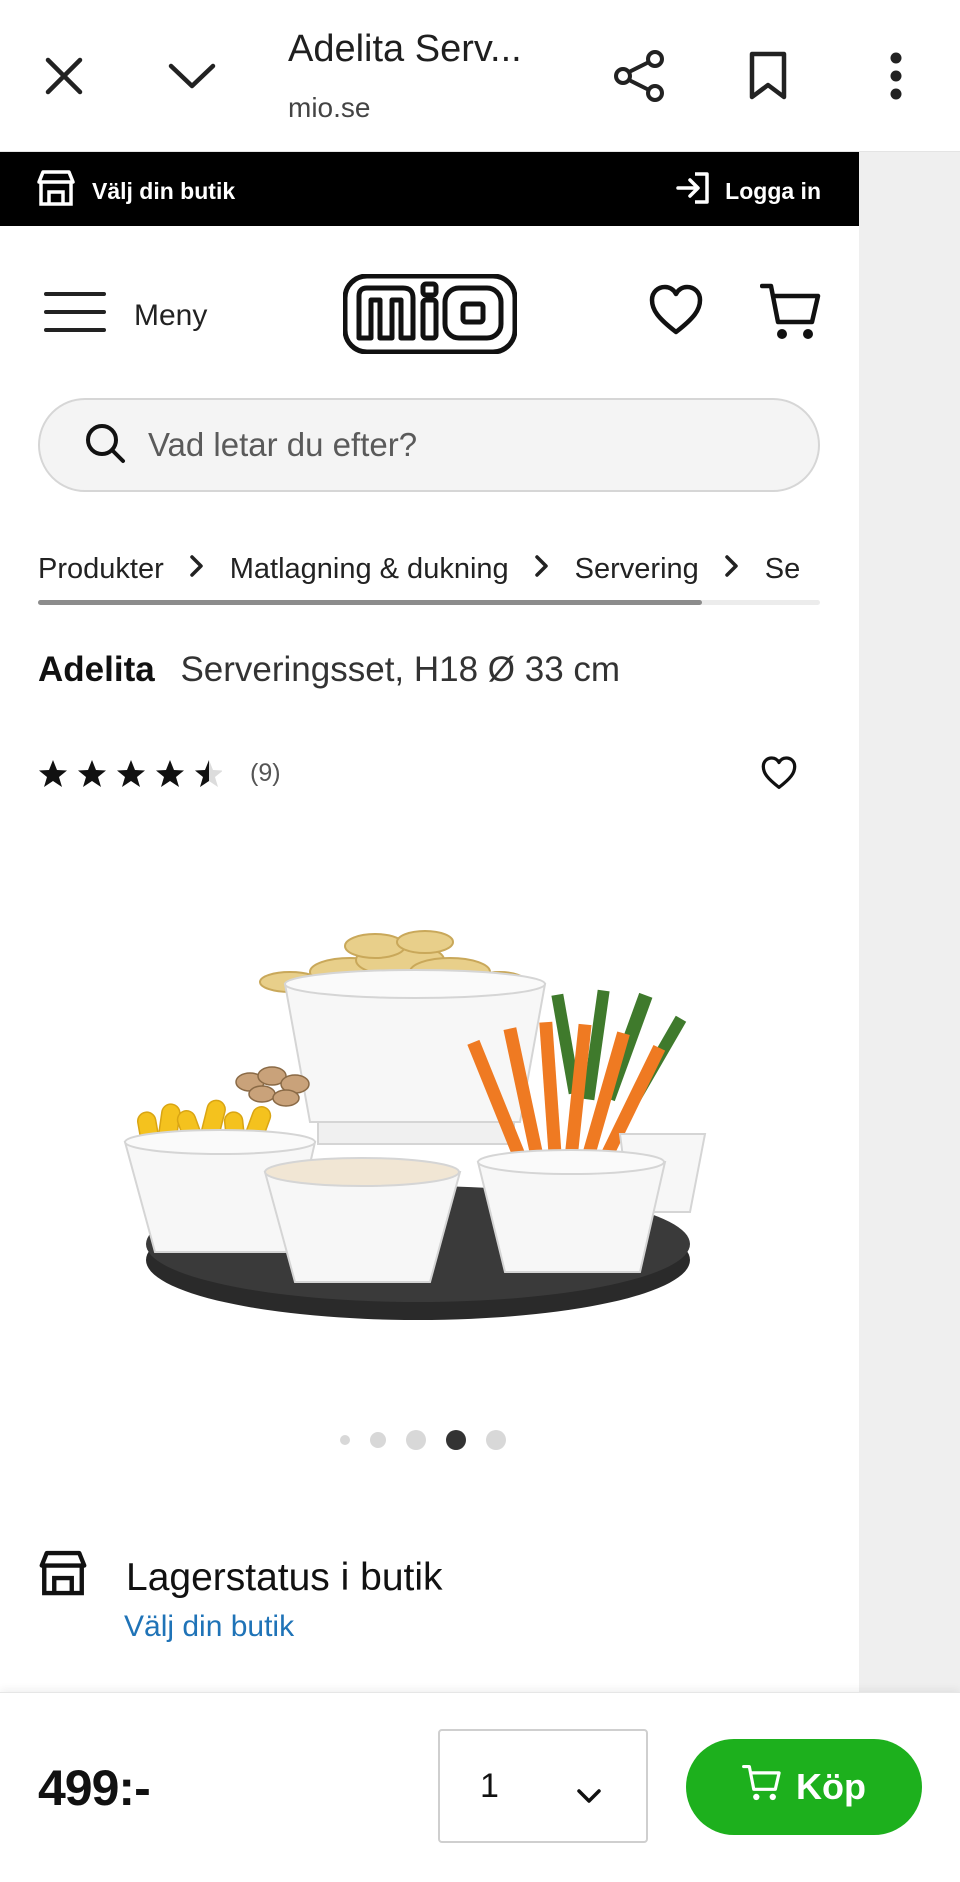  I want to click on store-strip: Välj din butik Logga in, so click(429, 189).